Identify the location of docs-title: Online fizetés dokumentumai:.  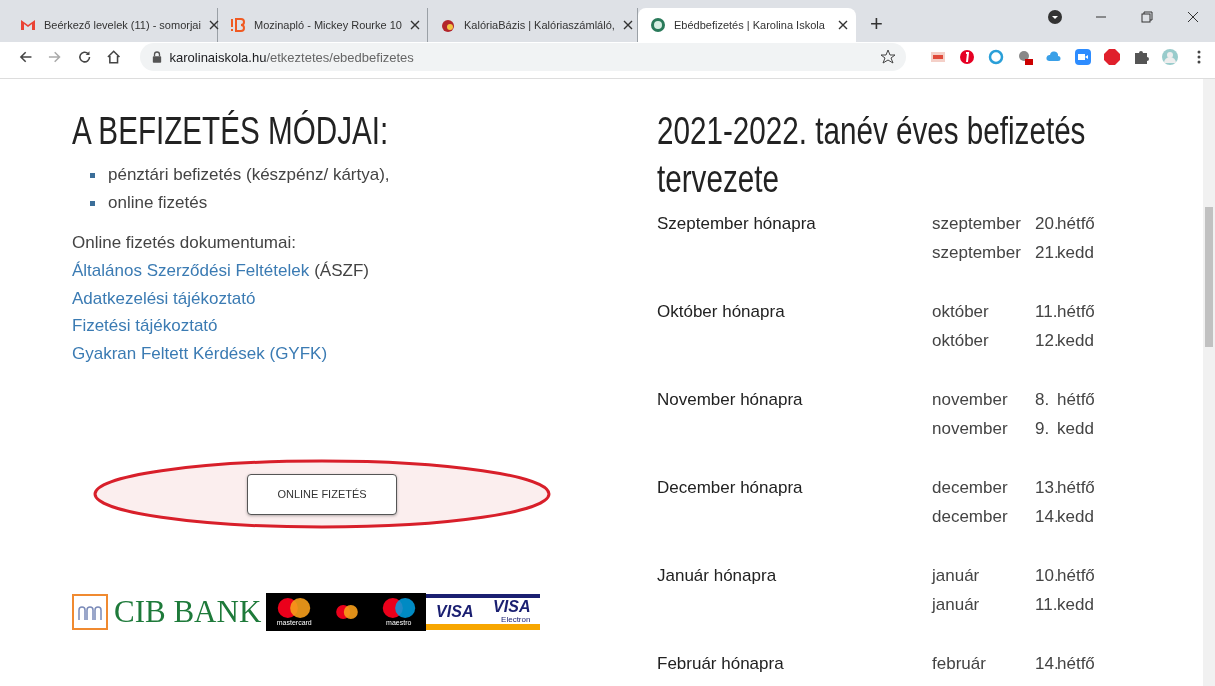
(184, 243).